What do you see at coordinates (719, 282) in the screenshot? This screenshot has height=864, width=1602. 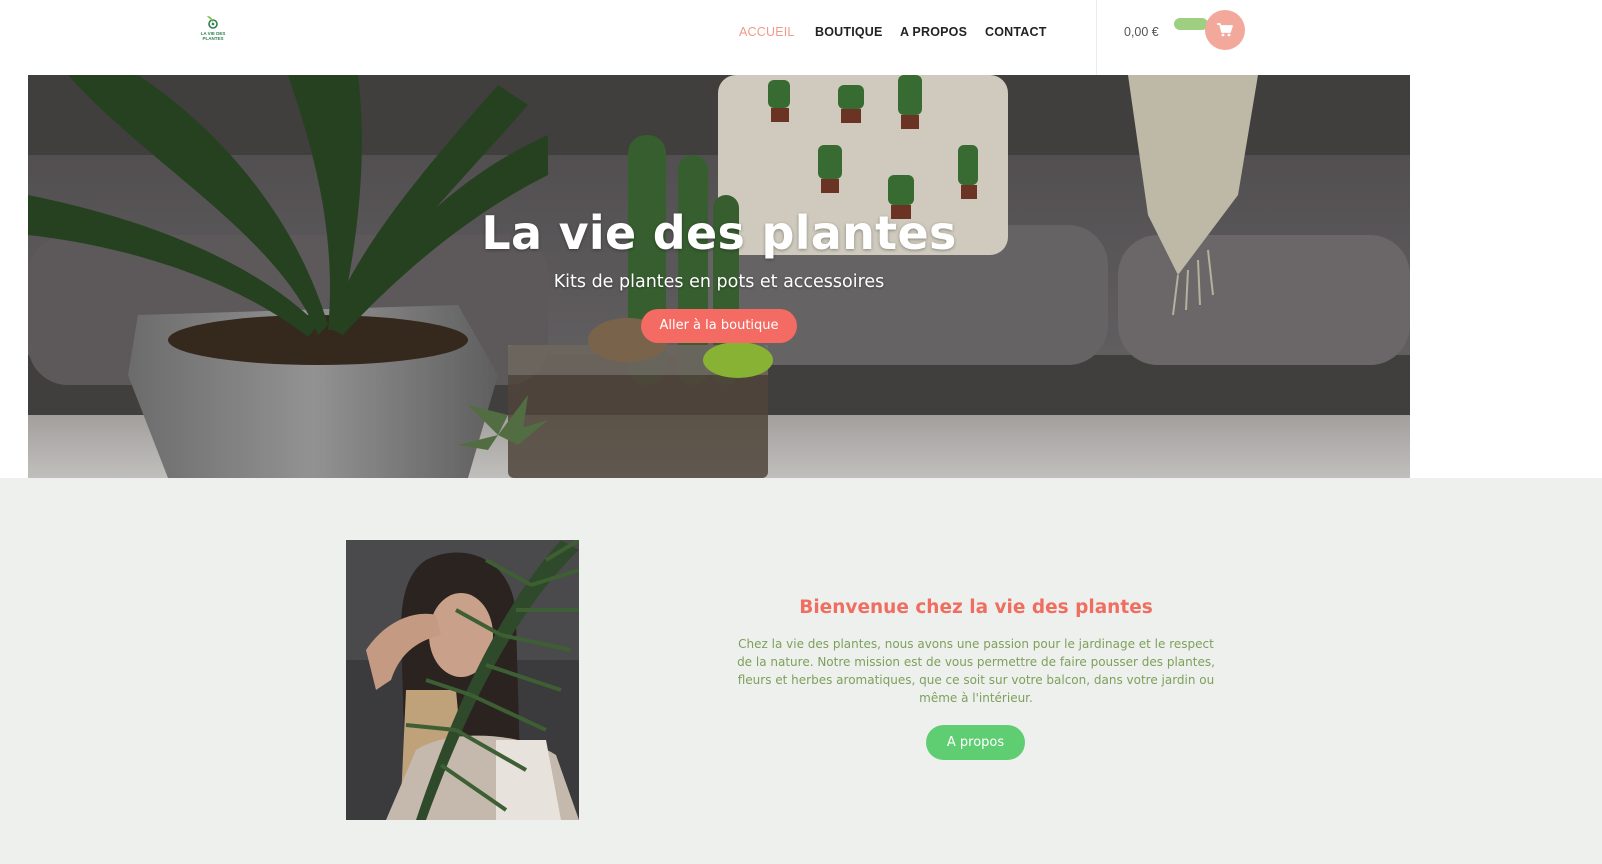 I see `hero-subtitle: Kits de plantes en pots et accessoires` at bounding box center [719, 282].